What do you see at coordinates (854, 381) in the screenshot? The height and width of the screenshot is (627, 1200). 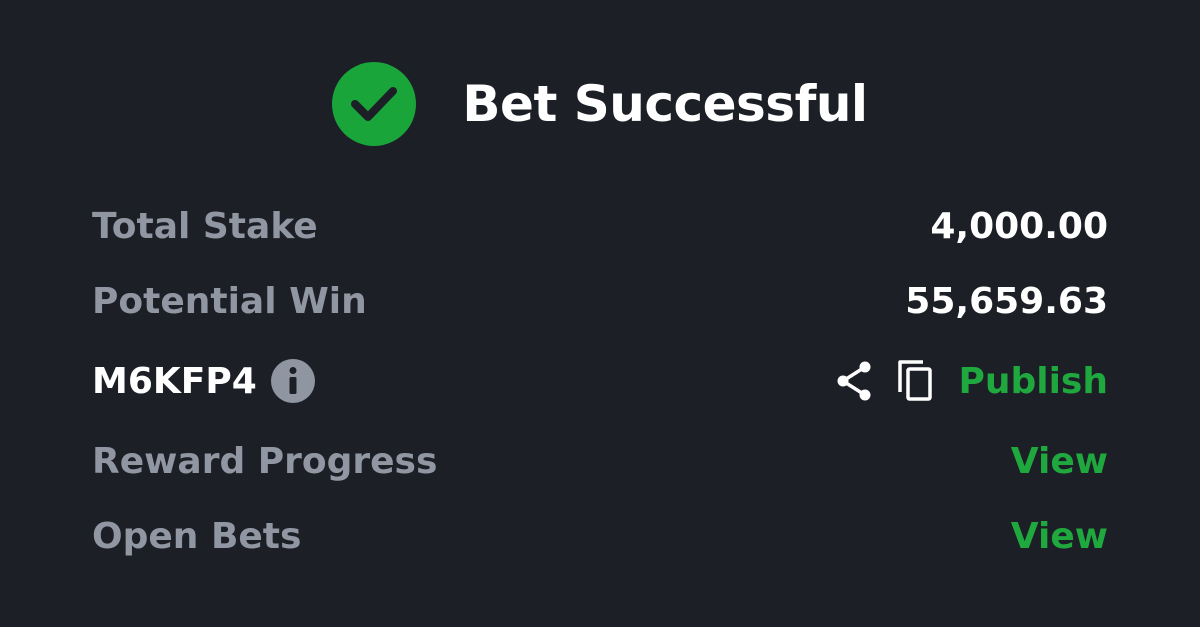 I see `share-icon` at bounding box center [854, 381].